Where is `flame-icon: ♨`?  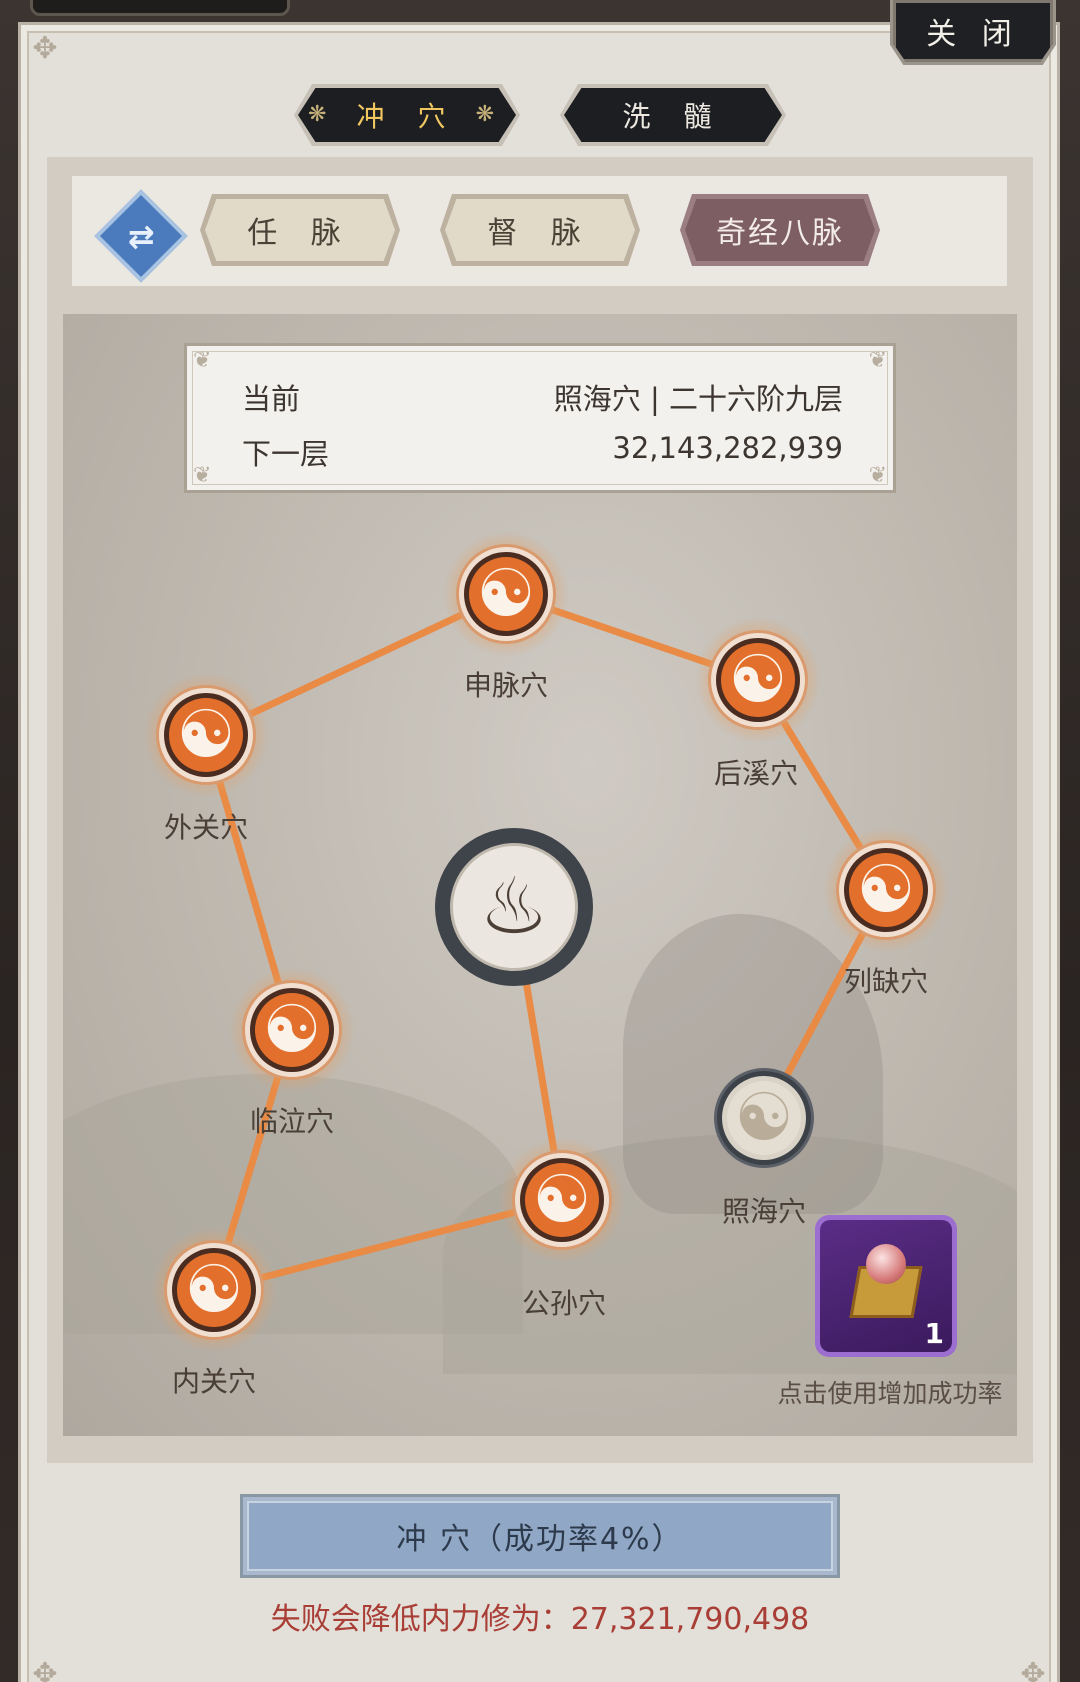
flame-icon: ♨ is located at coordinates (514, 907).